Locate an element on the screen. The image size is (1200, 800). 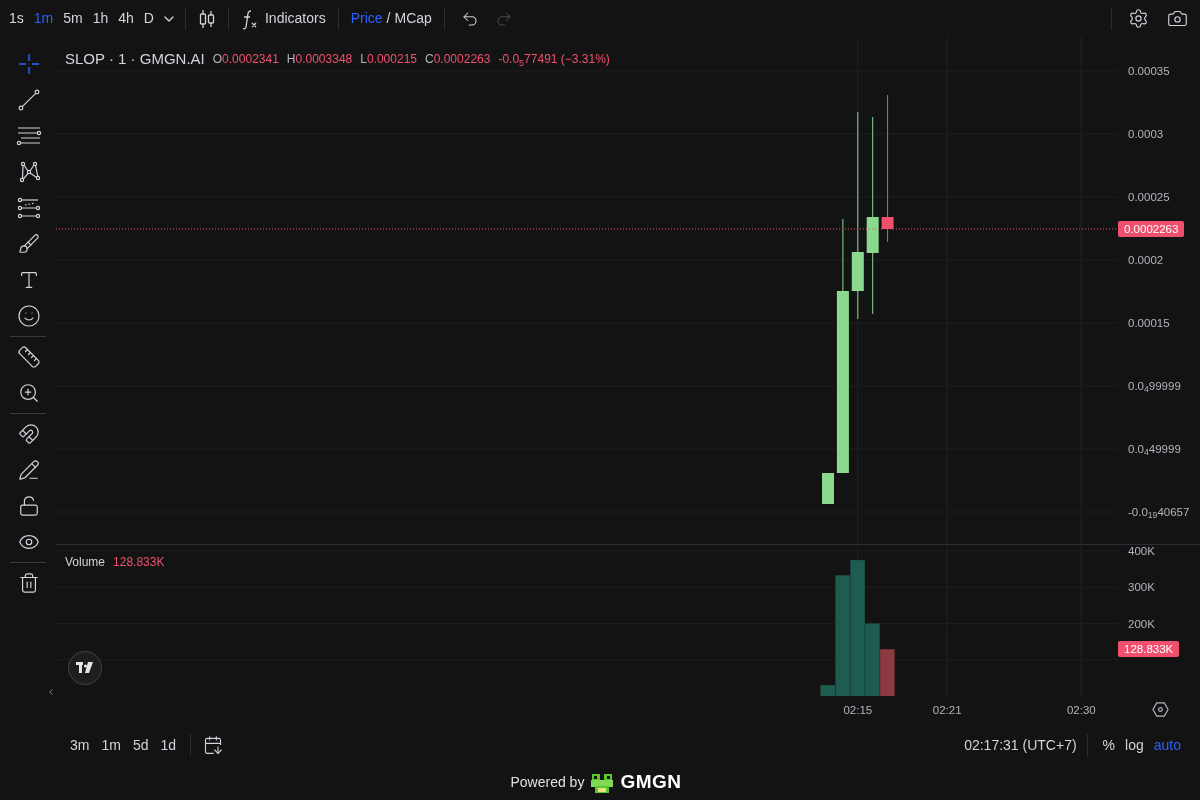
ruler-icon is located at coordinates (29, 357).